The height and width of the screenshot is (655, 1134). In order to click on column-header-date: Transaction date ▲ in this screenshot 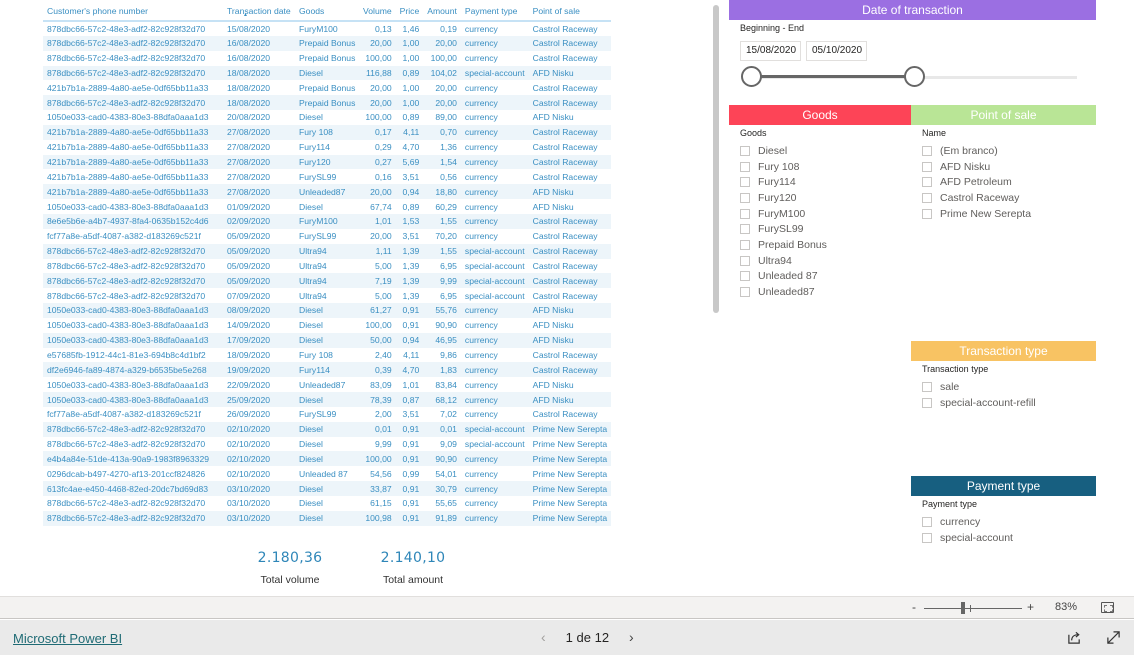, I will do `click(259, 12)`.